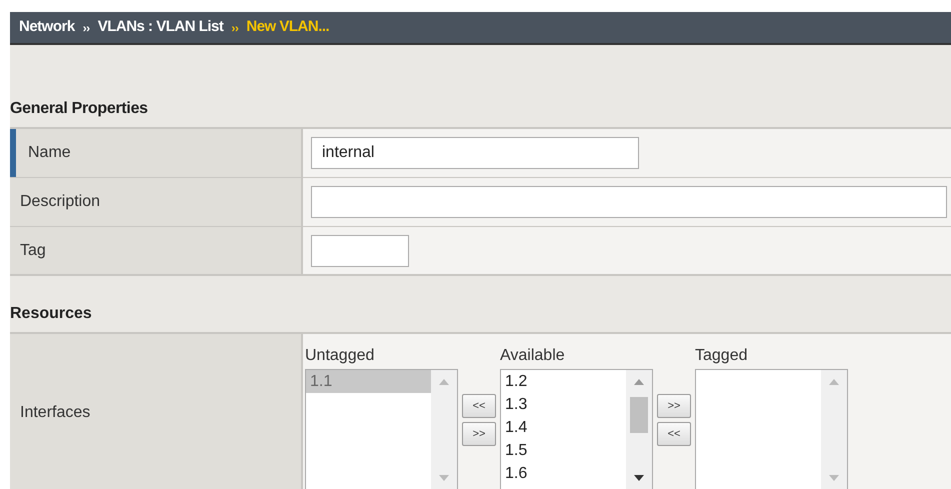  What do you see at coordinates (563, 404) in the screenshot?
I see `list-item: 1.3` at bounding box center [563, 404].